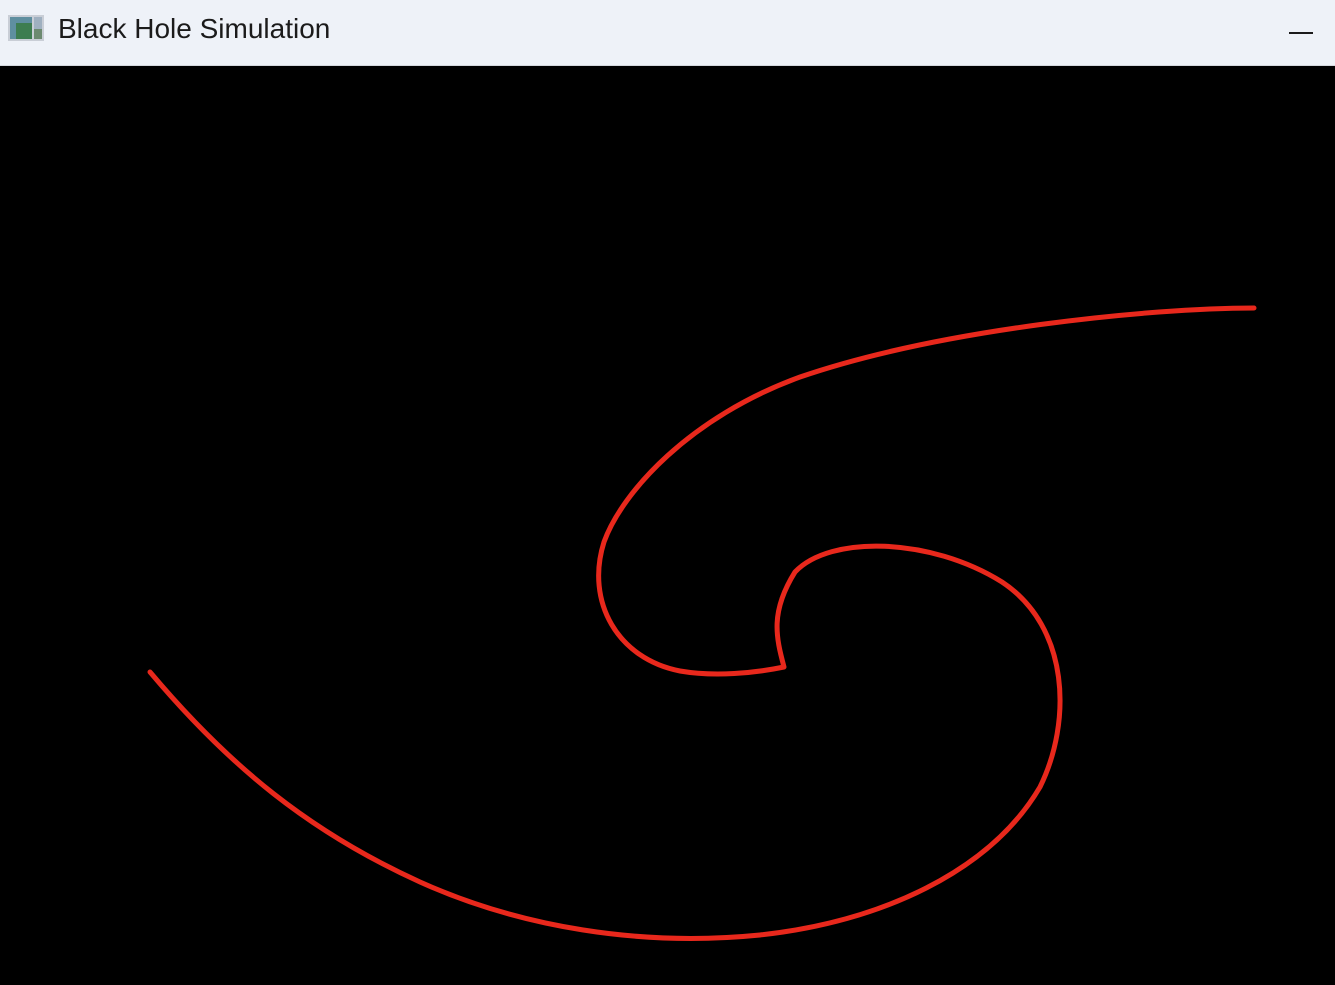 The image size is (1335, 985). What do you see at coordinates (194, 28) in the screenshot?
I see `window-title: Black Hole Simulation` at bounding box center [194, 28].